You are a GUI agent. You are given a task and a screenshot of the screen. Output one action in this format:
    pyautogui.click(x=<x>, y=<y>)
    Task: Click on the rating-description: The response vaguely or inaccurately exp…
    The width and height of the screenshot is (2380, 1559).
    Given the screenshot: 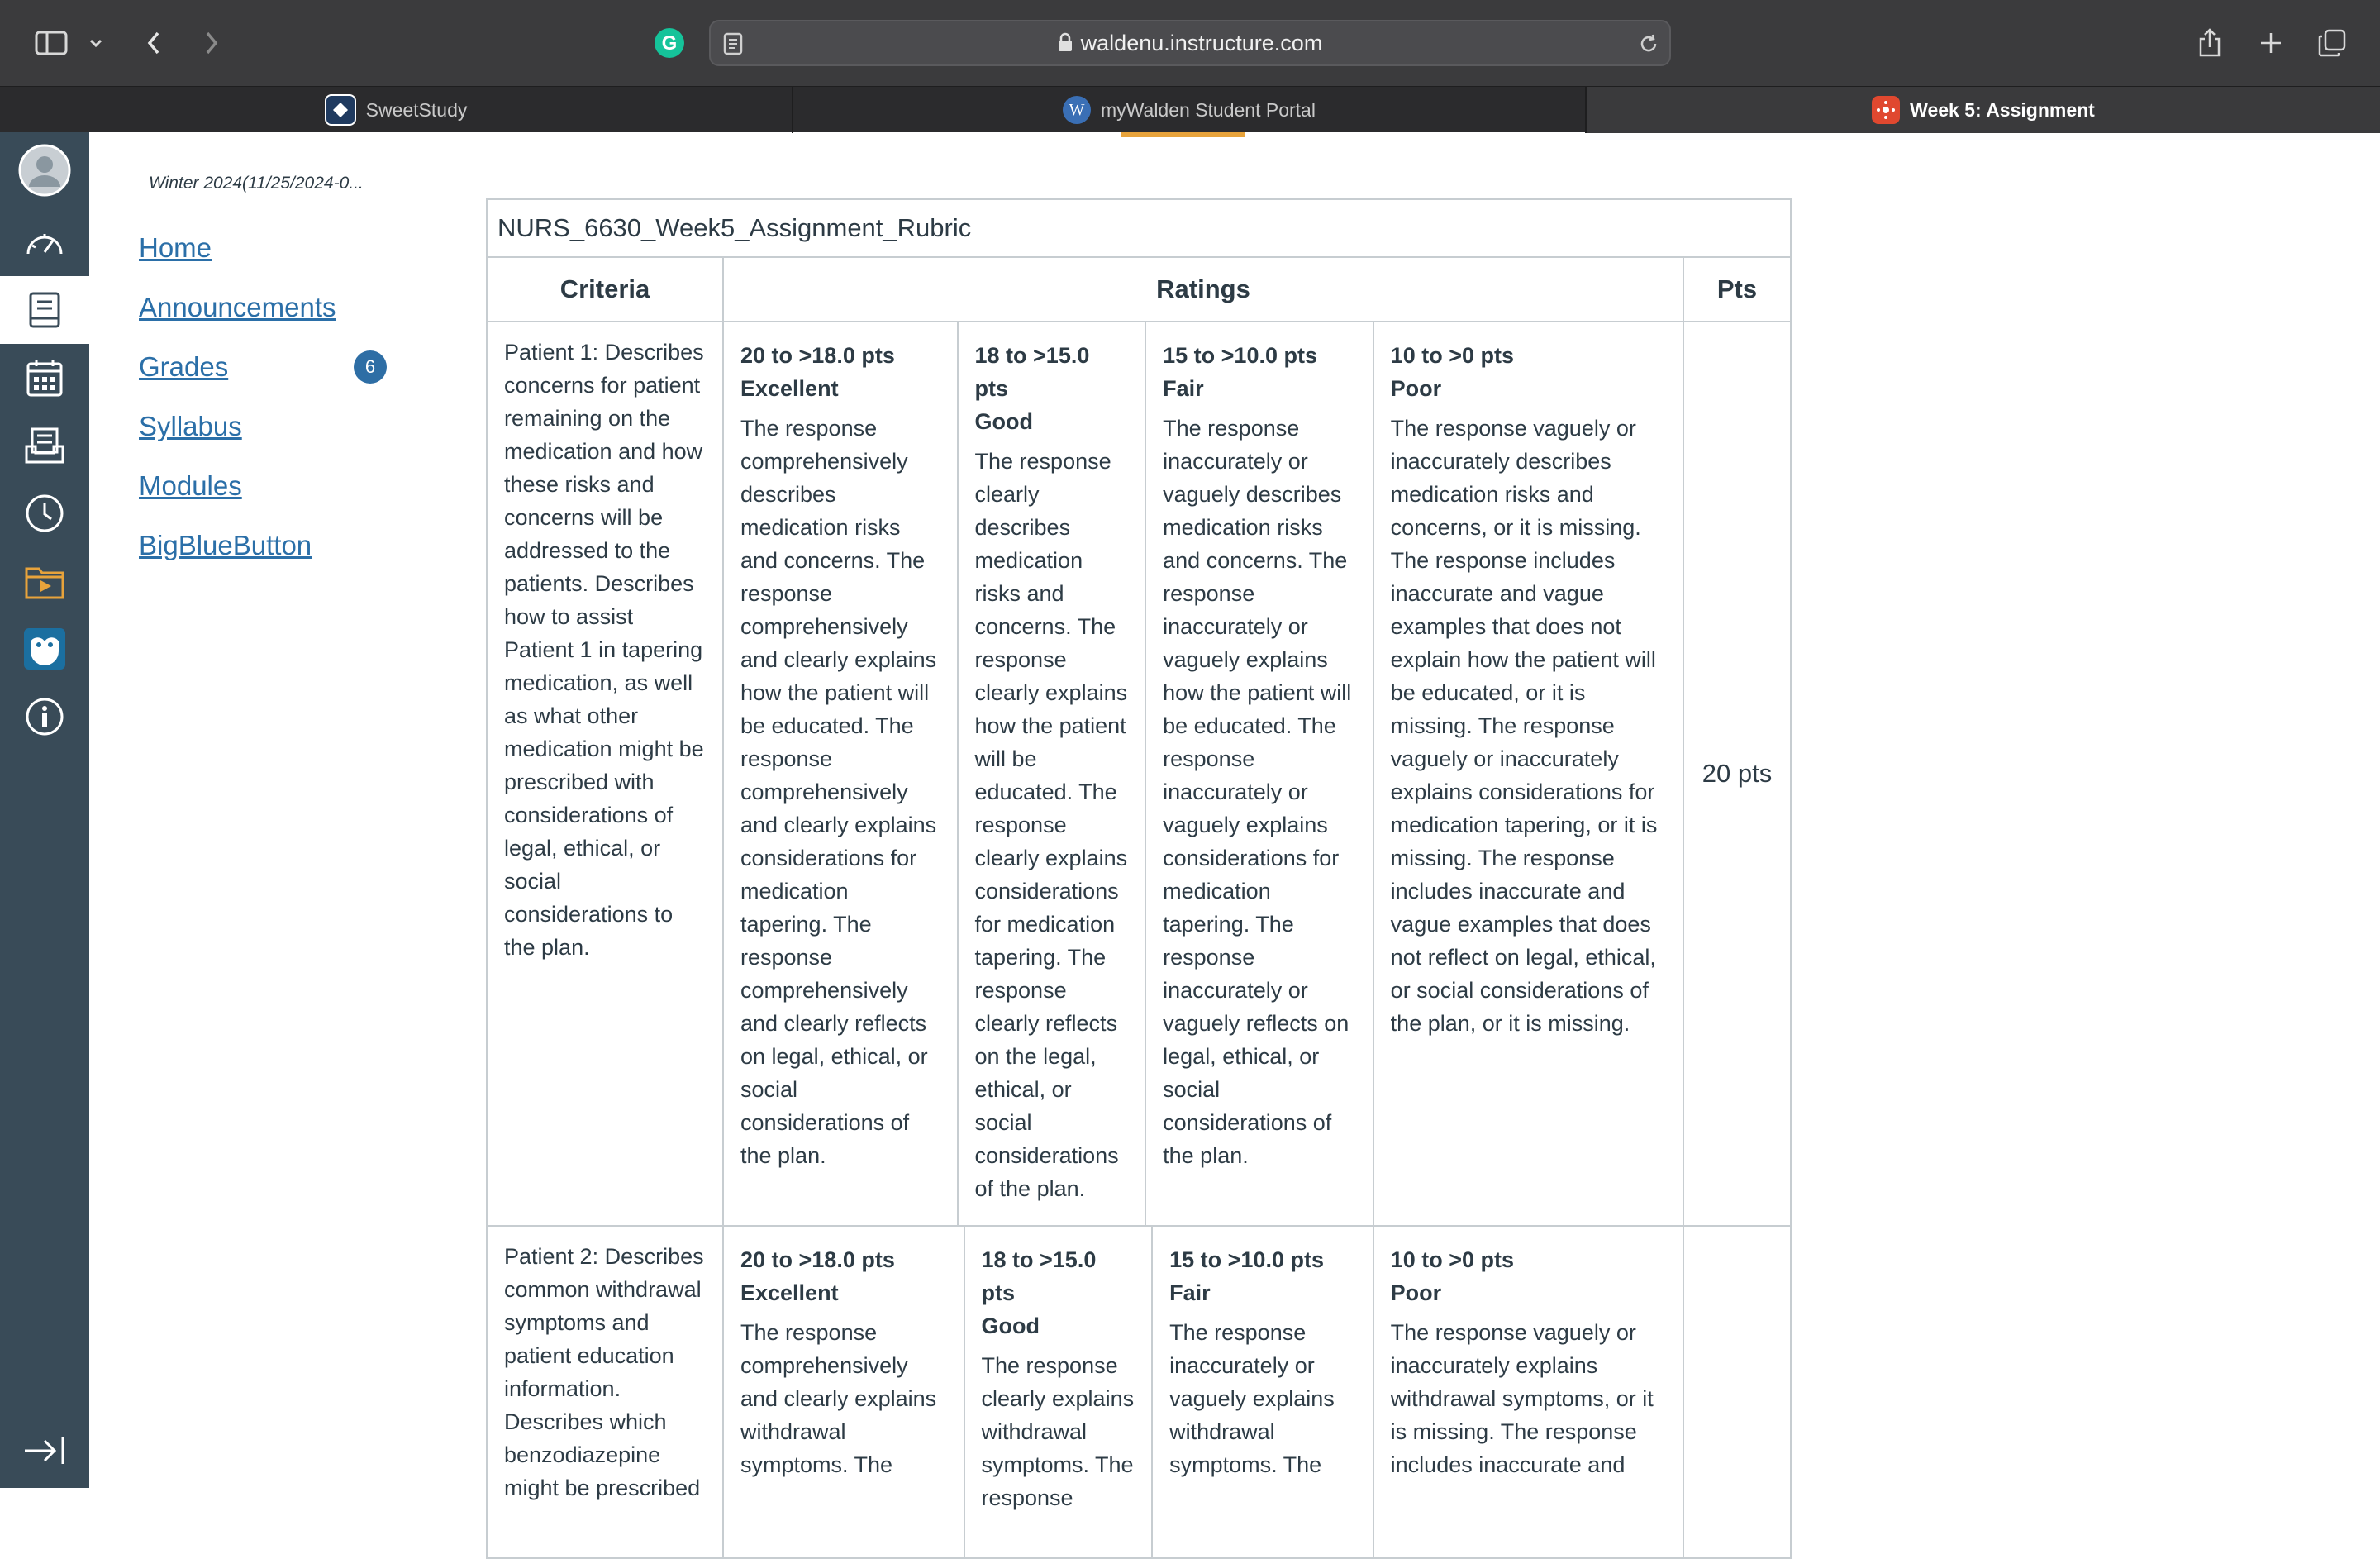 What is the action you would take?
    pyautogui.click(x=1522, y=1398)
    